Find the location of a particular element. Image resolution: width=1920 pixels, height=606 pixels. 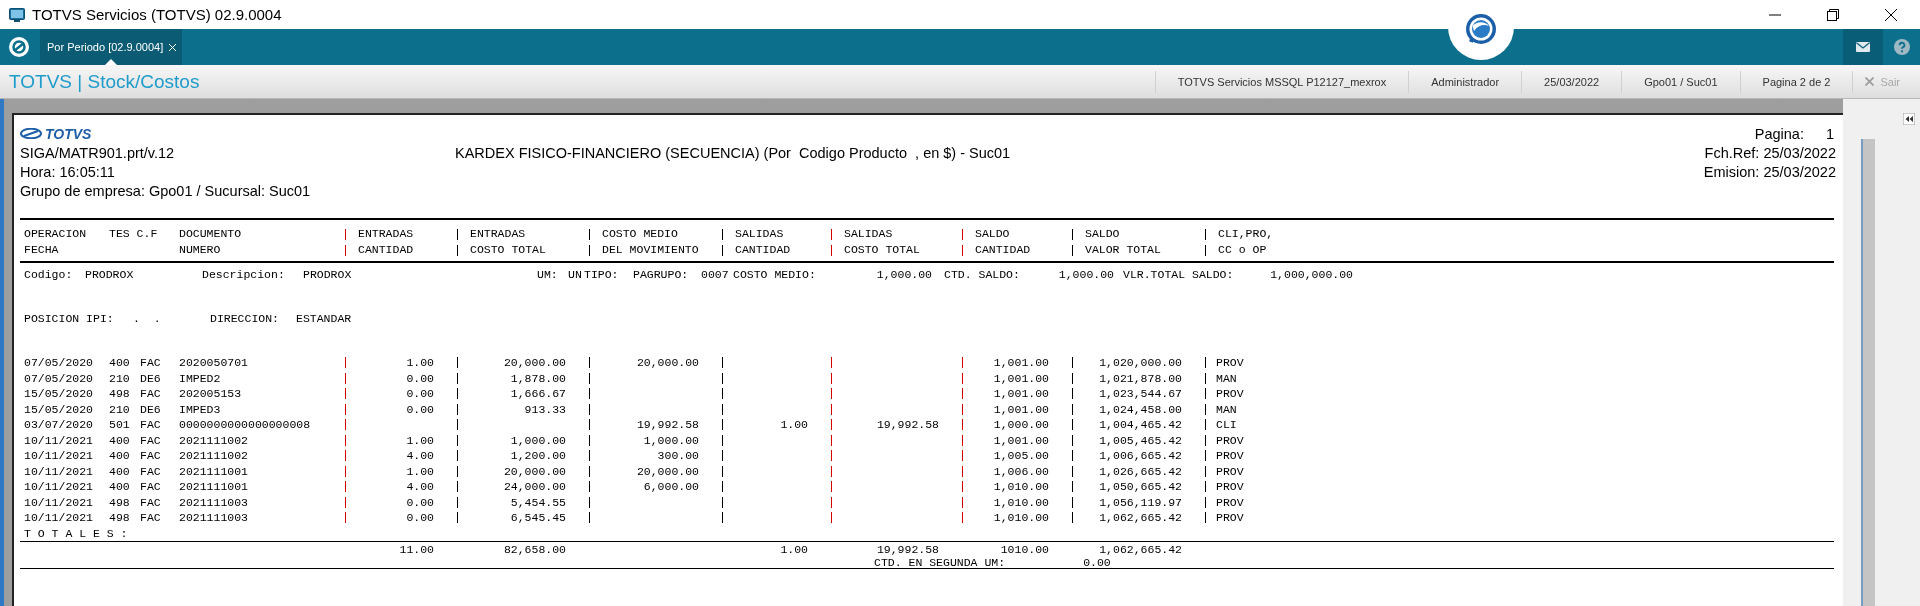

report-time: Hora: 16:05:11 is located at coordinates (68, 171).